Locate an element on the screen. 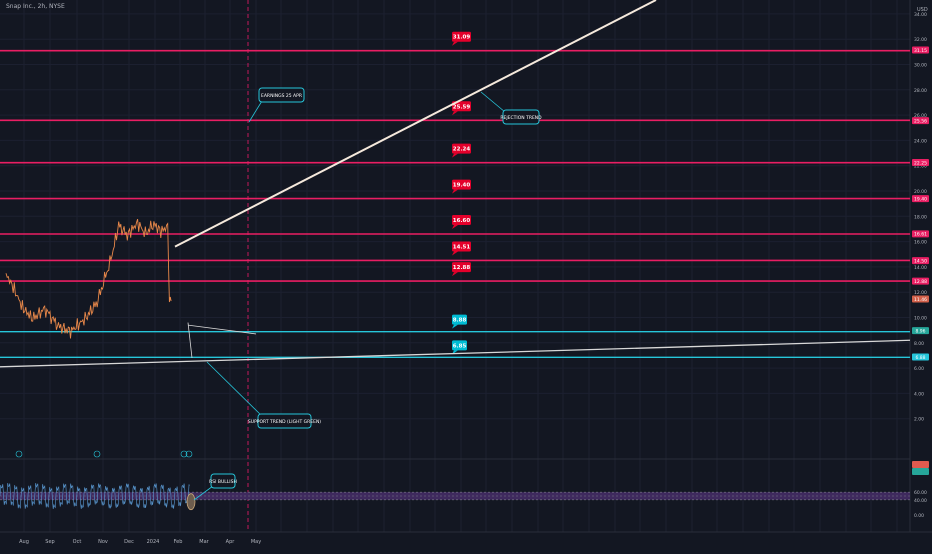  rsi-tick-label: 0.00 is located at coordinates (919, 516).